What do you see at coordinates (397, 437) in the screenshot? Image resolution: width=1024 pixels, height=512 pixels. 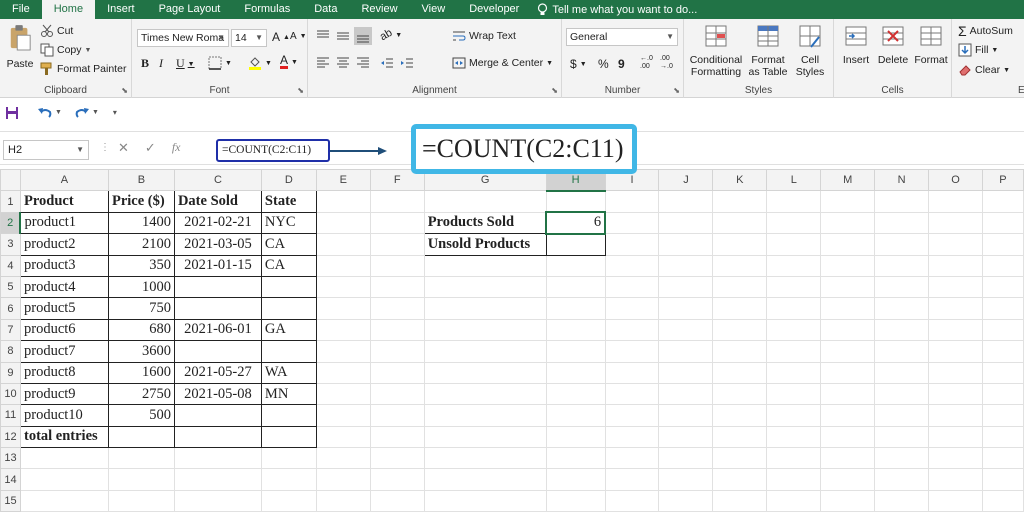 I see `cell-f12` at bounding box center [397, 437].